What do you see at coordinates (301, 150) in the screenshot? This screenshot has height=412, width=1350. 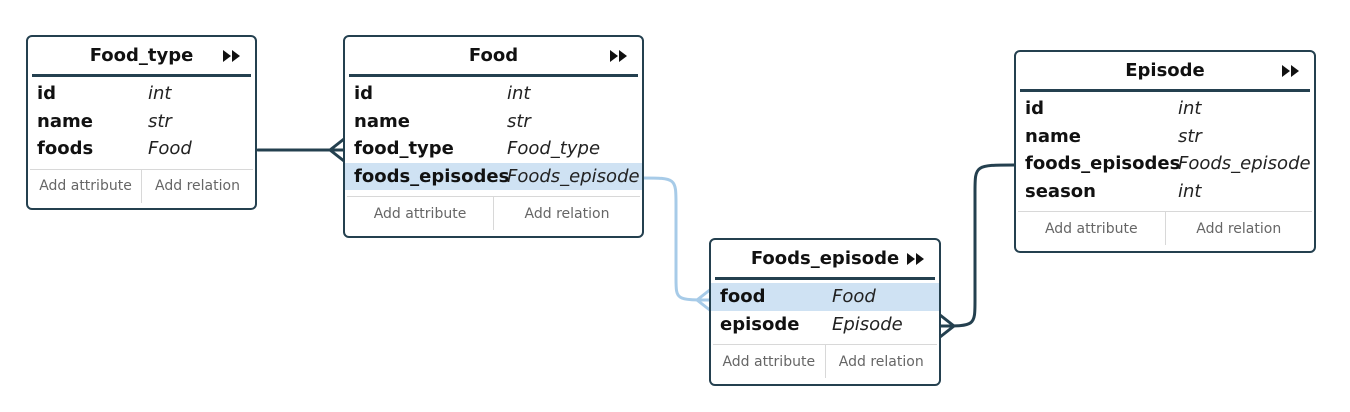 I see `link-food-type-food` at bounding box center [301, 150].